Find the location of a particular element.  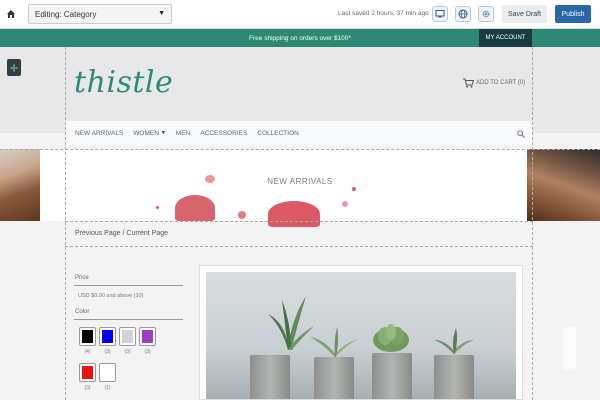

move-icon is located at coordinates (14, 67).